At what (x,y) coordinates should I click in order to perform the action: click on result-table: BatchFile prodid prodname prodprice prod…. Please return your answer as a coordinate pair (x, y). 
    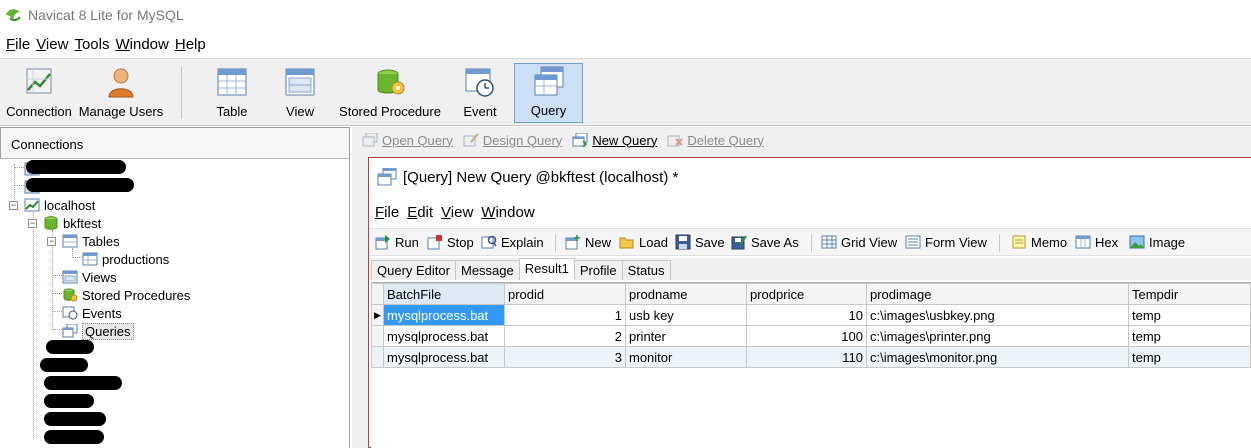
    Looking at the image, I should click on (811, 325).